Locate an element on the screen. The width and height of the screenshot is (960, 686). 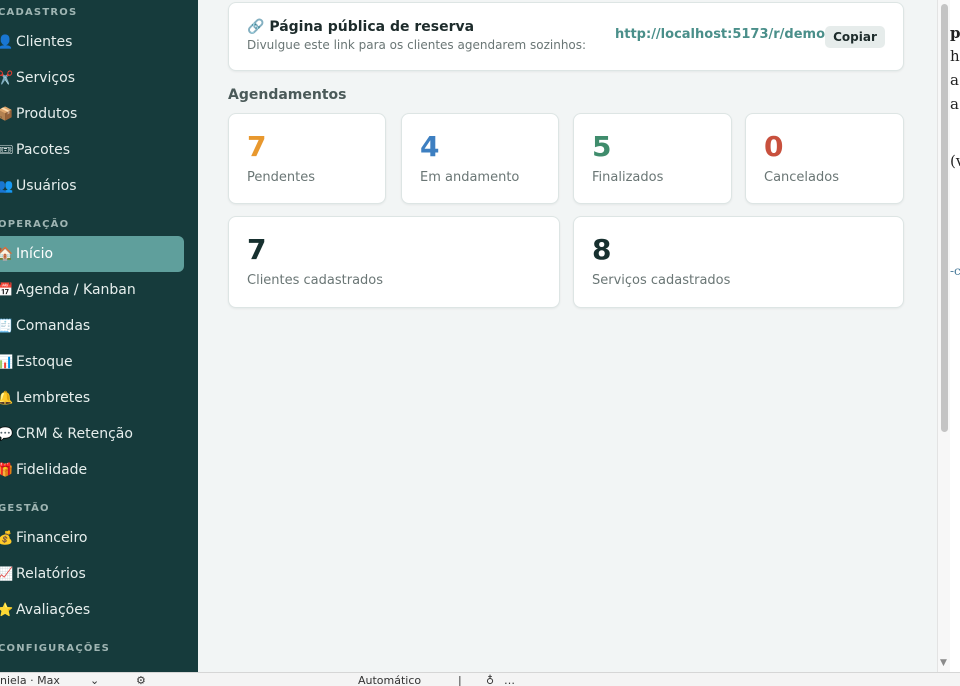
stat-value: 5 is located at coordinates (602, 146).